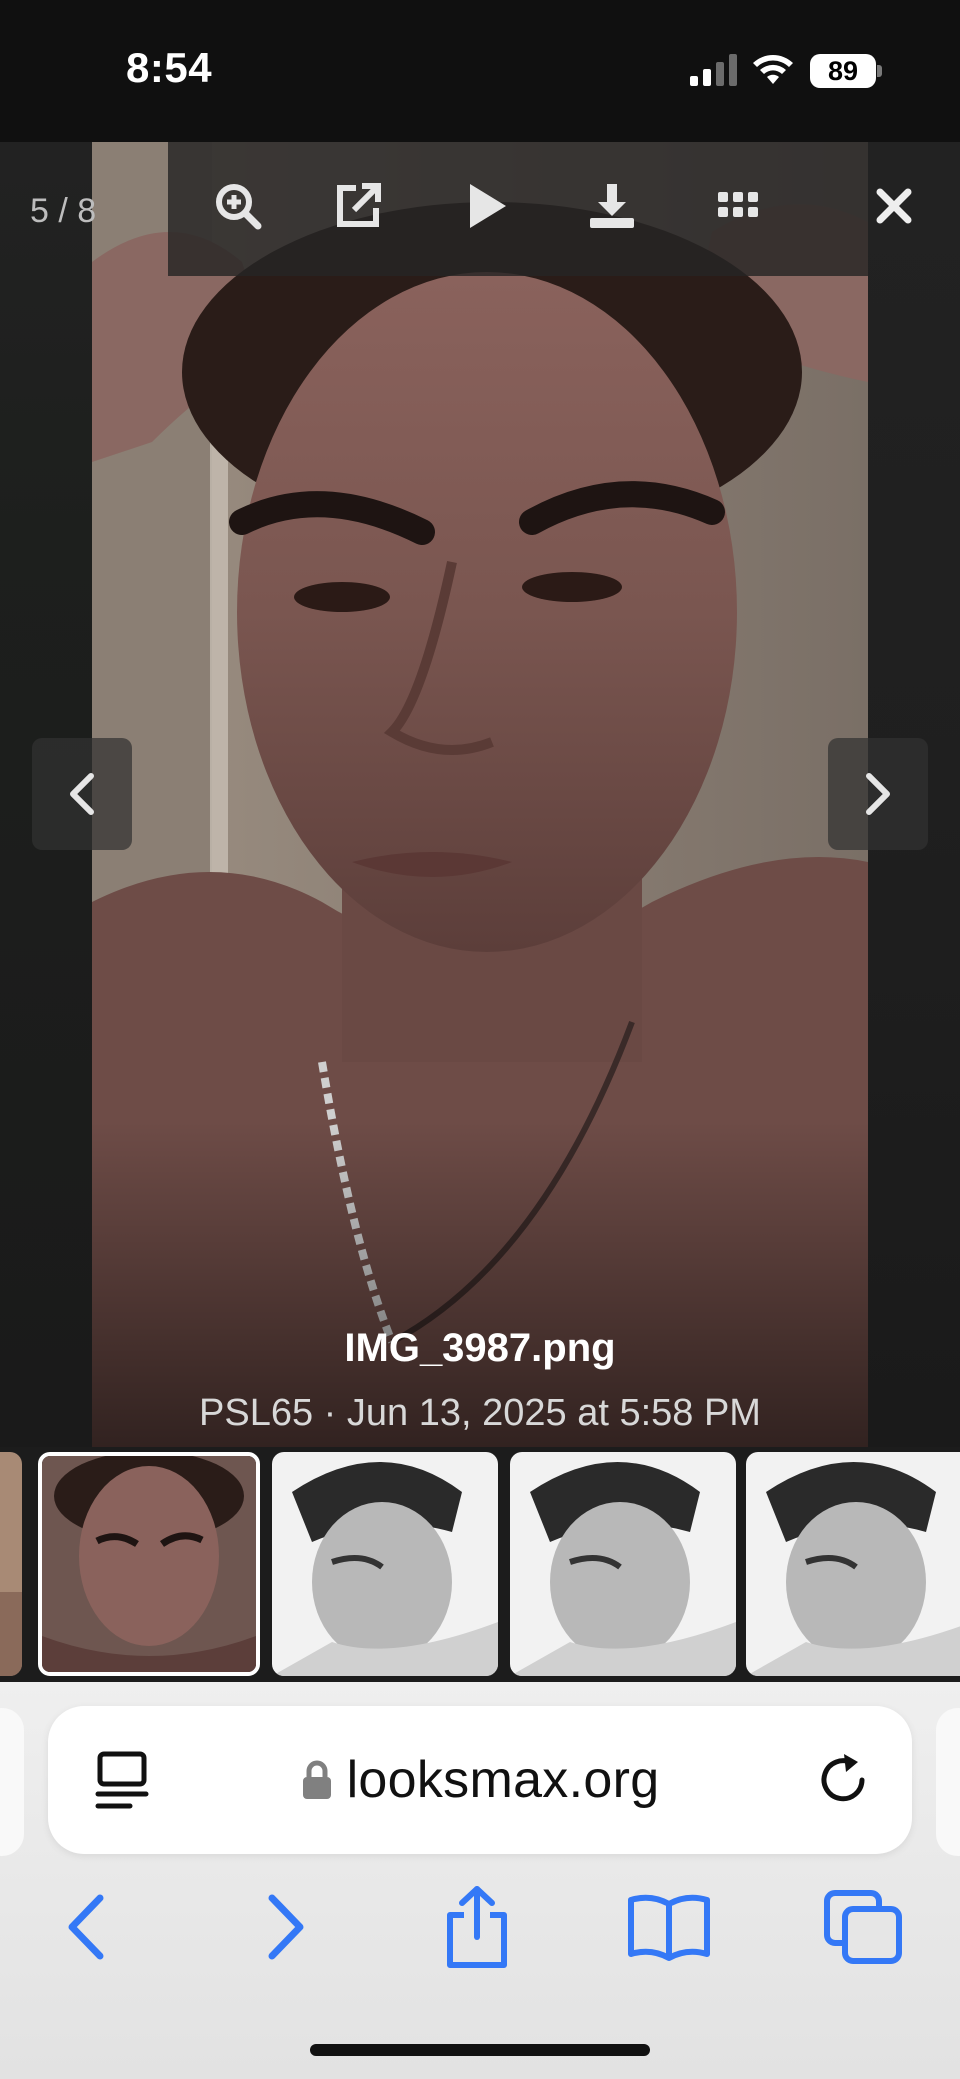 The height and width of the screenshot is (2079, 960). Describe the element at coordinates (503, 1780) in the screenshot. I see `url-text: looksmax.org` at that location.